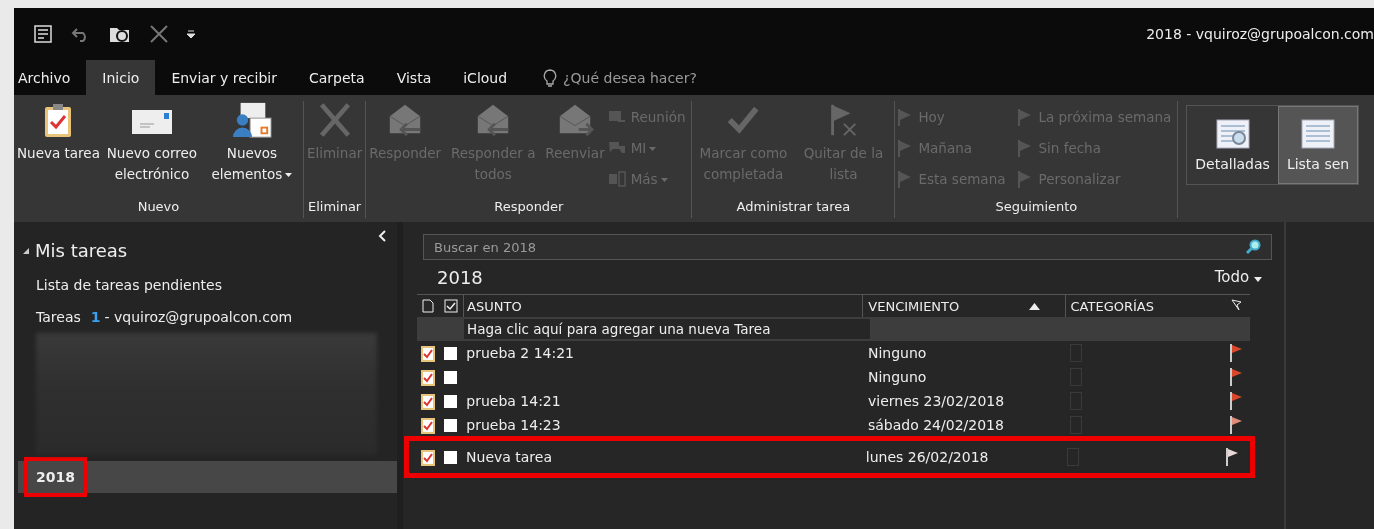  What do you see at coordinates (121, 77) in the screenshot?
I see `ribbon-tab: Inicio` at bounding box center [121, 77].